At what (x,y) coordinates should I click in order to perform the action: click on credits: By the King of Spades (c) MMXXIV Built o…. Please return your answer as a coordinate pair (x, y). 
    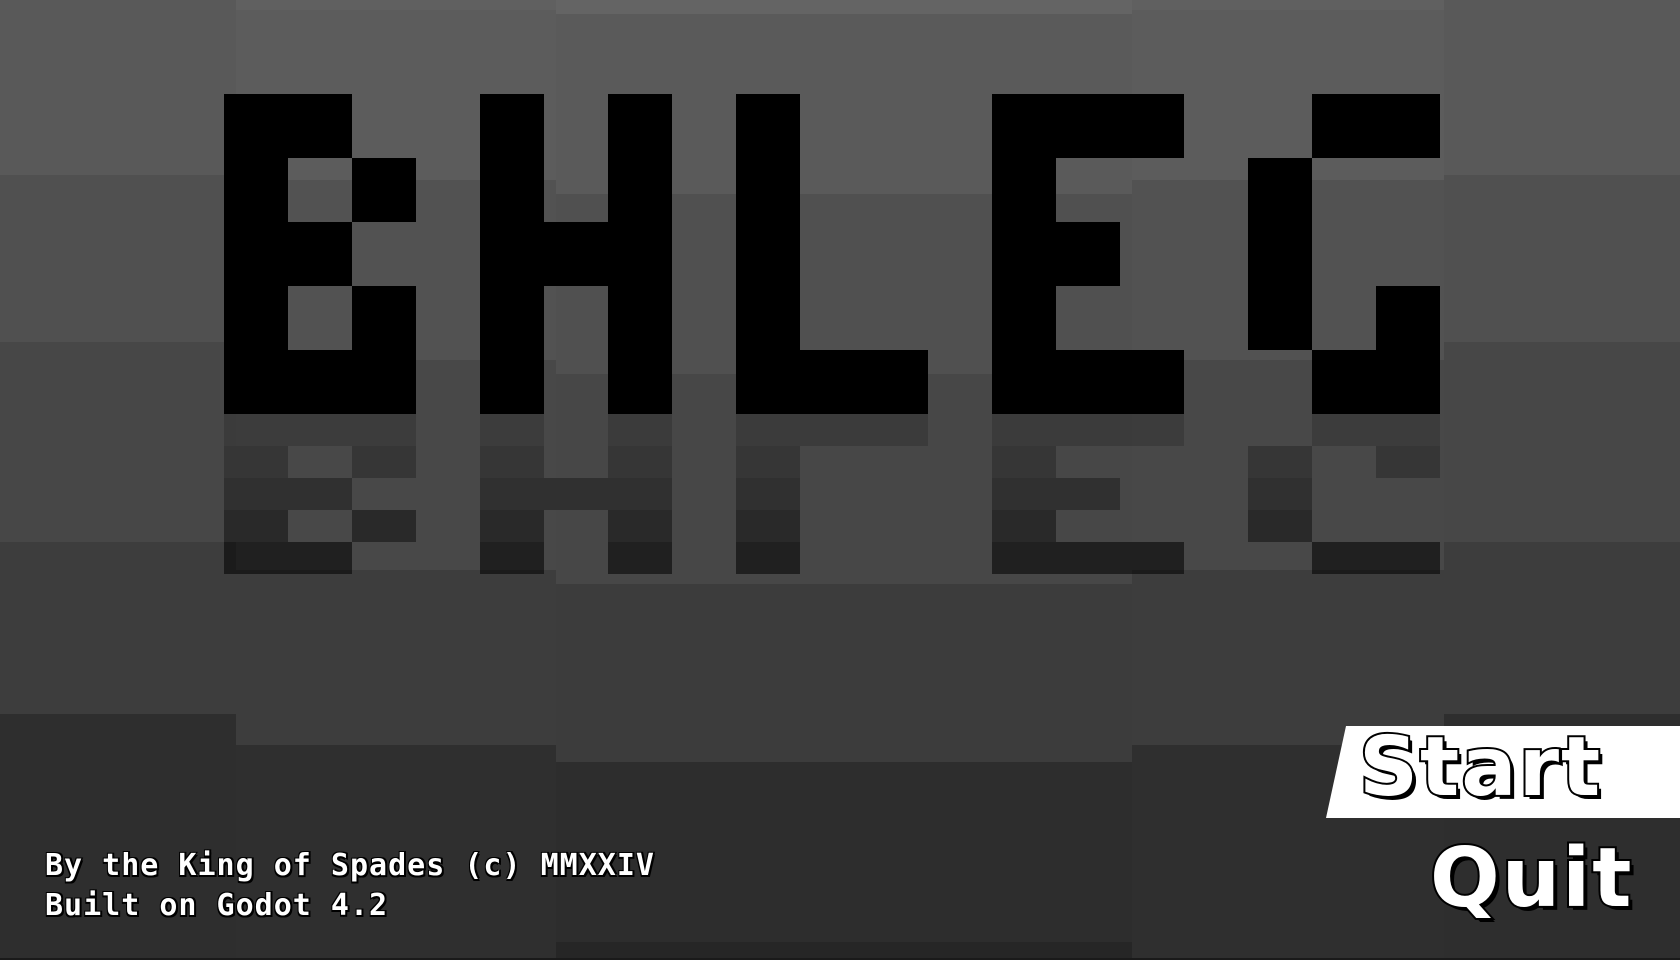
    Looking at the image, I should click on (350, 886).